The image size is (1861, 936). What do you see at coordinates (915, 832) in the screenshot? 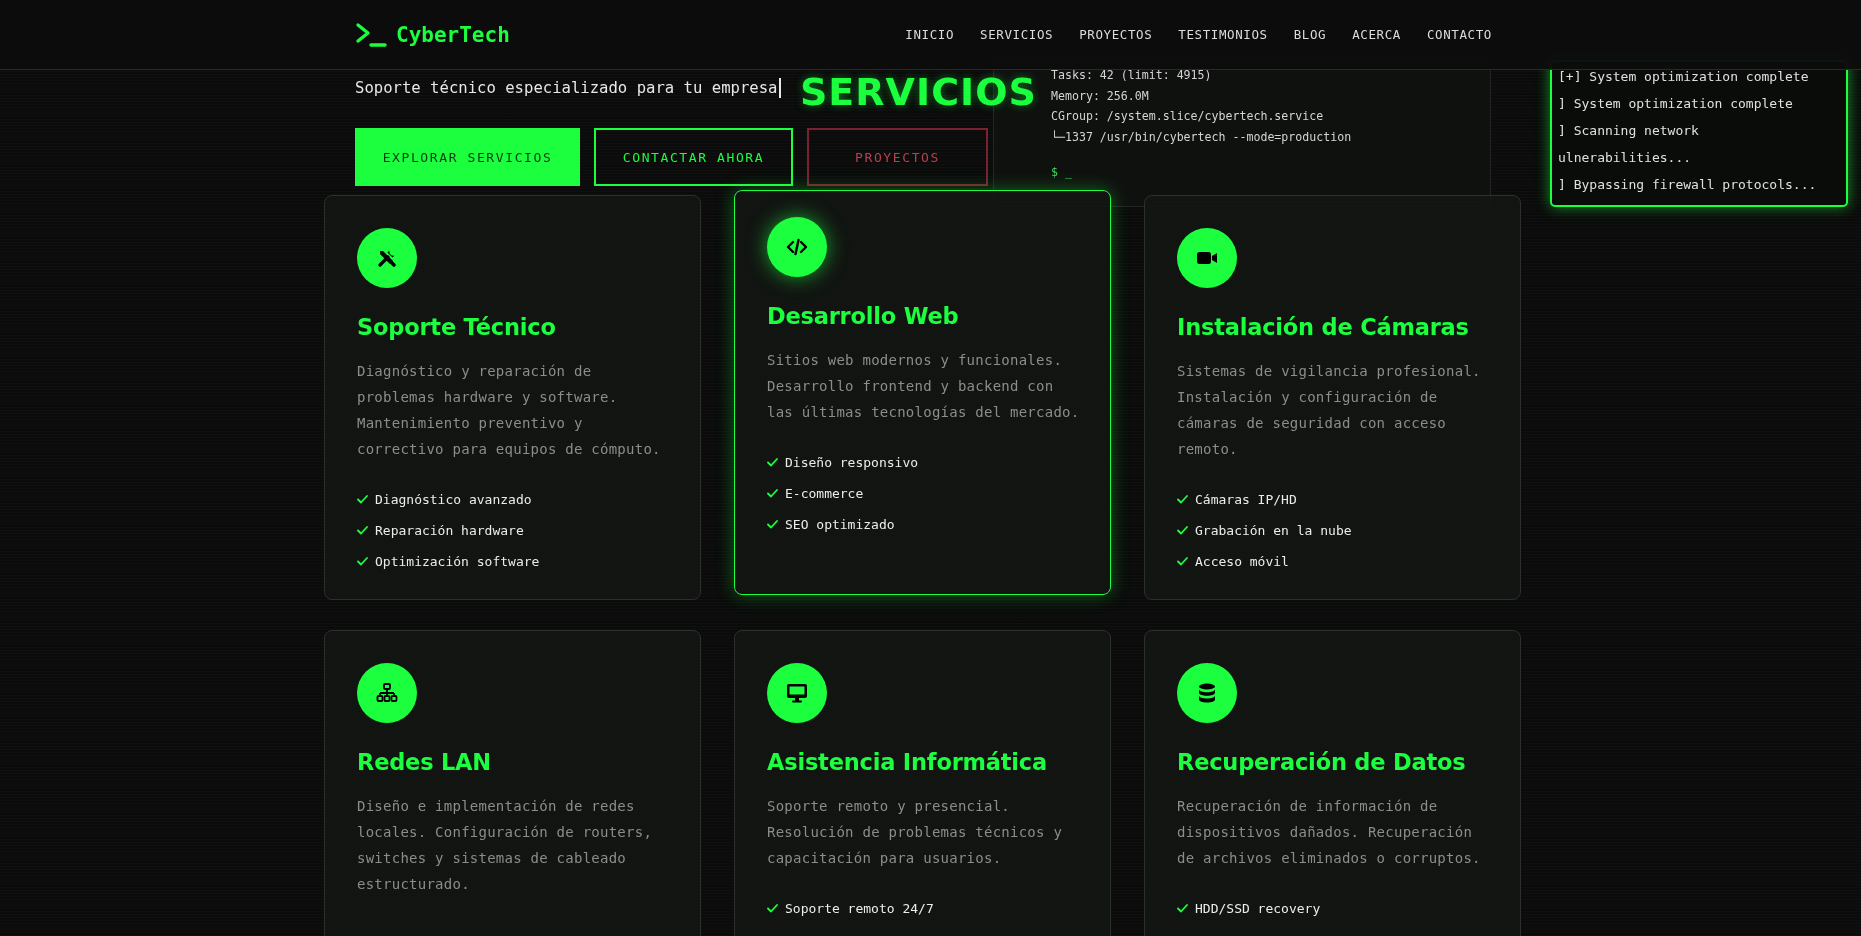
I see `card-description: Soporte remoto y presencial. Resolución de problemas técnicos y capacitación para usuarios.` at bounding box center [915, 832].